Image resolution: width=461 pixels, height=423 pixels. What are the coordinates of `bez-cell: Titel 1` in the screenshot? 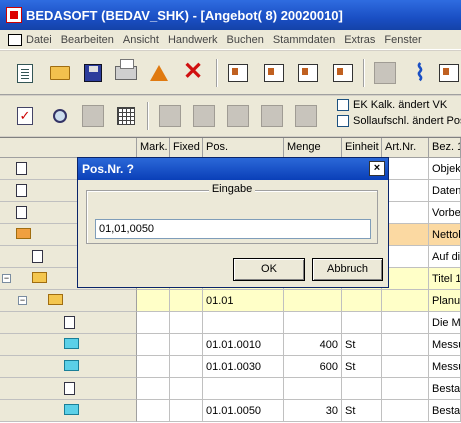 It's located at (445, 279).